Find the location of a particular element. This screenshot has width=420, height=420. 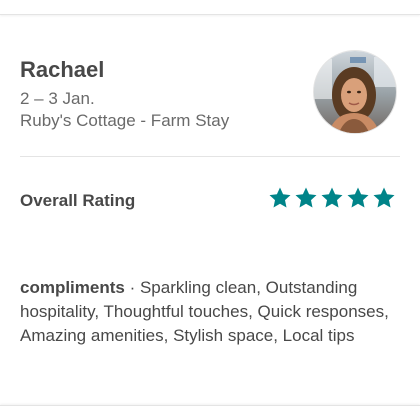

listing-name: Ruby's Cottage - Farm Stay is located at coordinates (125, 120).